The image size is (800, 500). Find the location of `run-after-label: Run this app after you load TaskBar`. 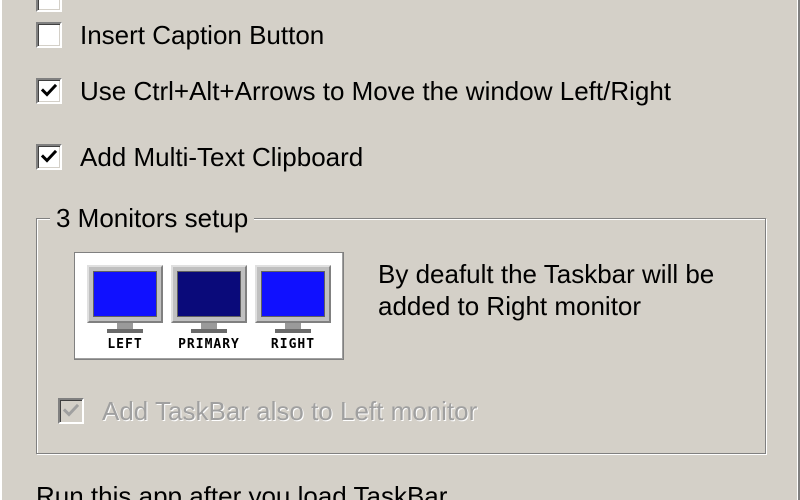

run-after-label: Run this app after you load TaskBar is located at coordinates (242, 490).